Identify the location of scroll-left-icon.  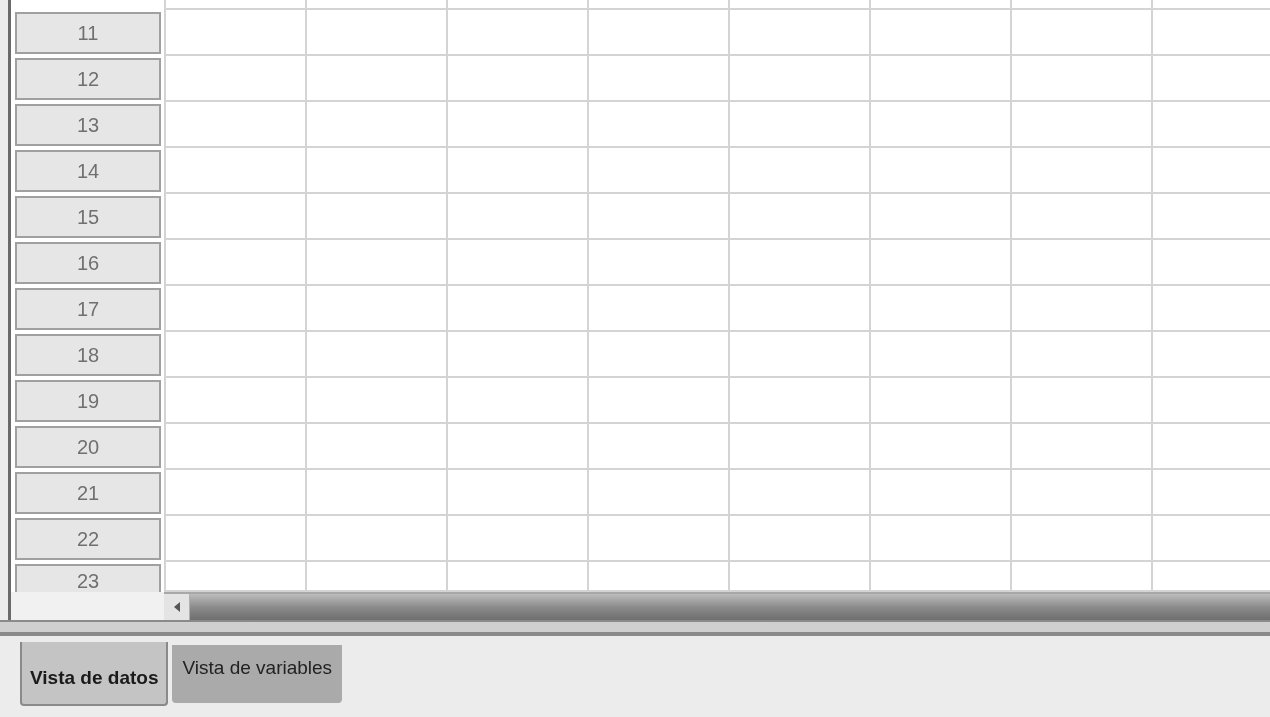
(176, 607).